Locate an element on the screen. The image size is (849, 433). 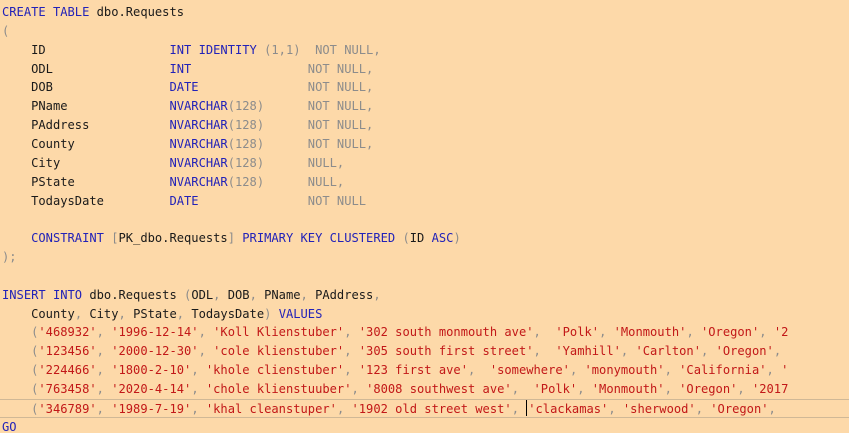
code-token: PRIMARY KEY CLUSTERED is located at coordinates (322, 238).